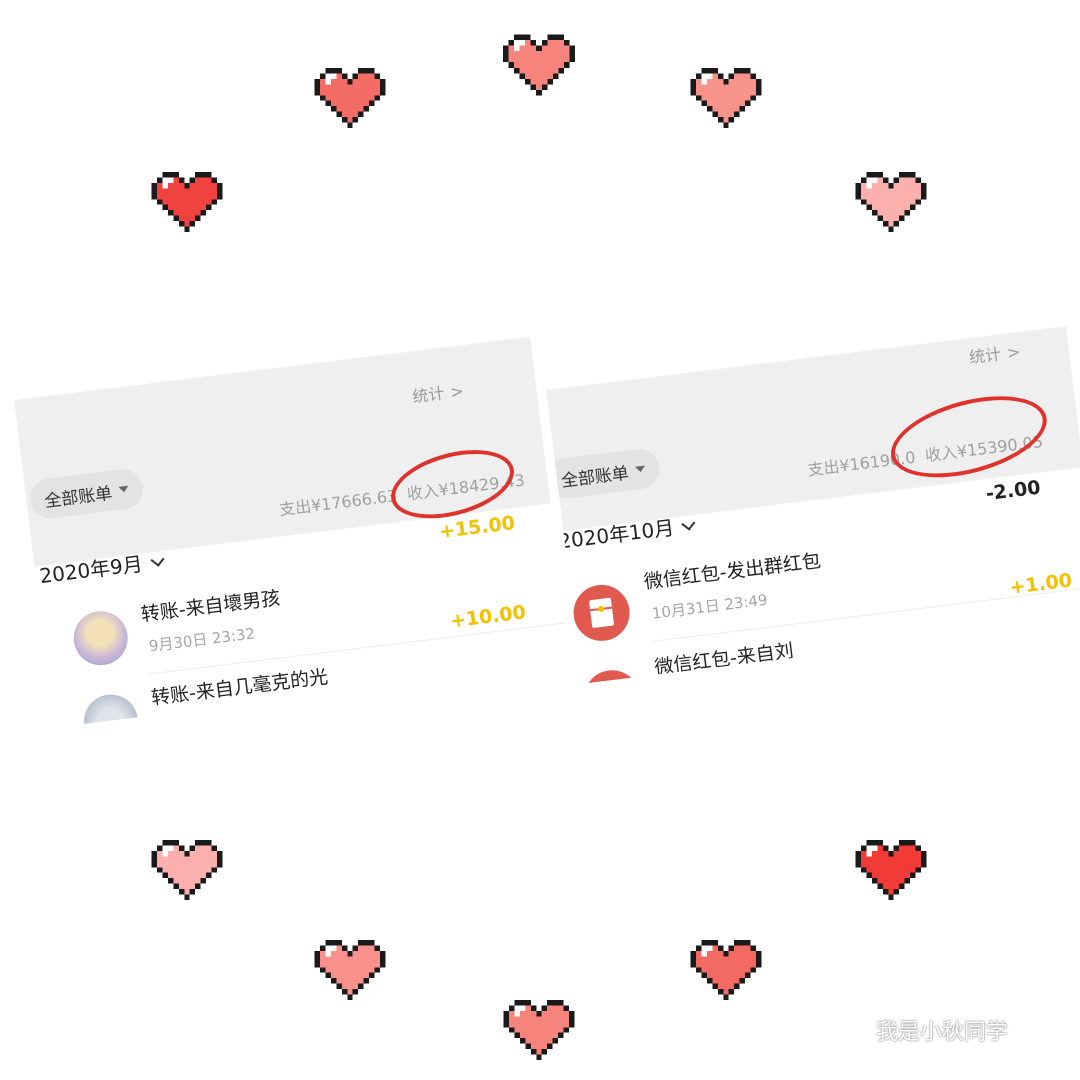 The height and width of the screenshot is (1080, 1080). I want to click on transaction-title: 微信红包-发出群红包, so click(732, 571).